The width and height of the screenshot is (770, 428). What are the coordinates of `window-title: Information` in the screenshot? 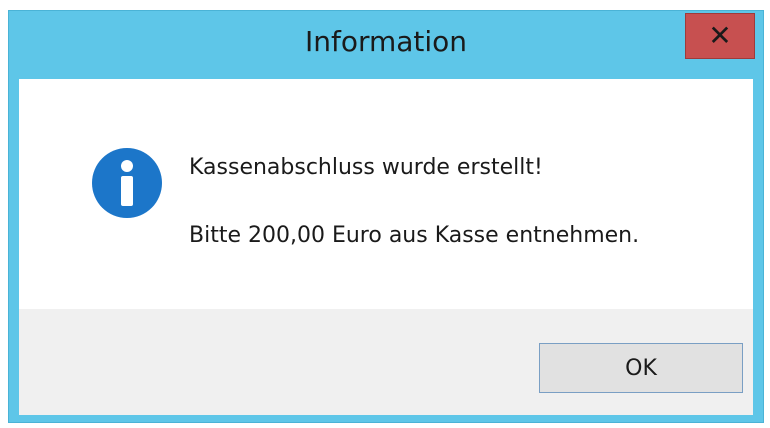 It's located at (386, 41).